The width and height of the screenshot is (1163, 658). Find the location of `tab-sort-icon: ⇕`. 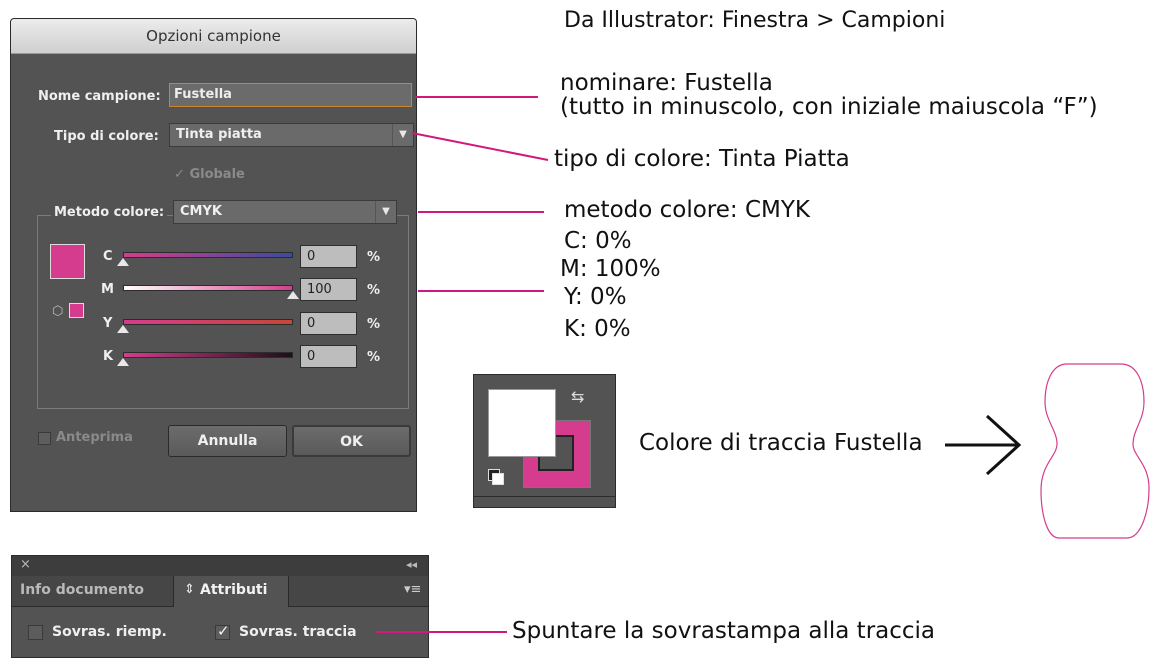

tab-sort-icon: ⇕ is located at coordinates (189, 589).